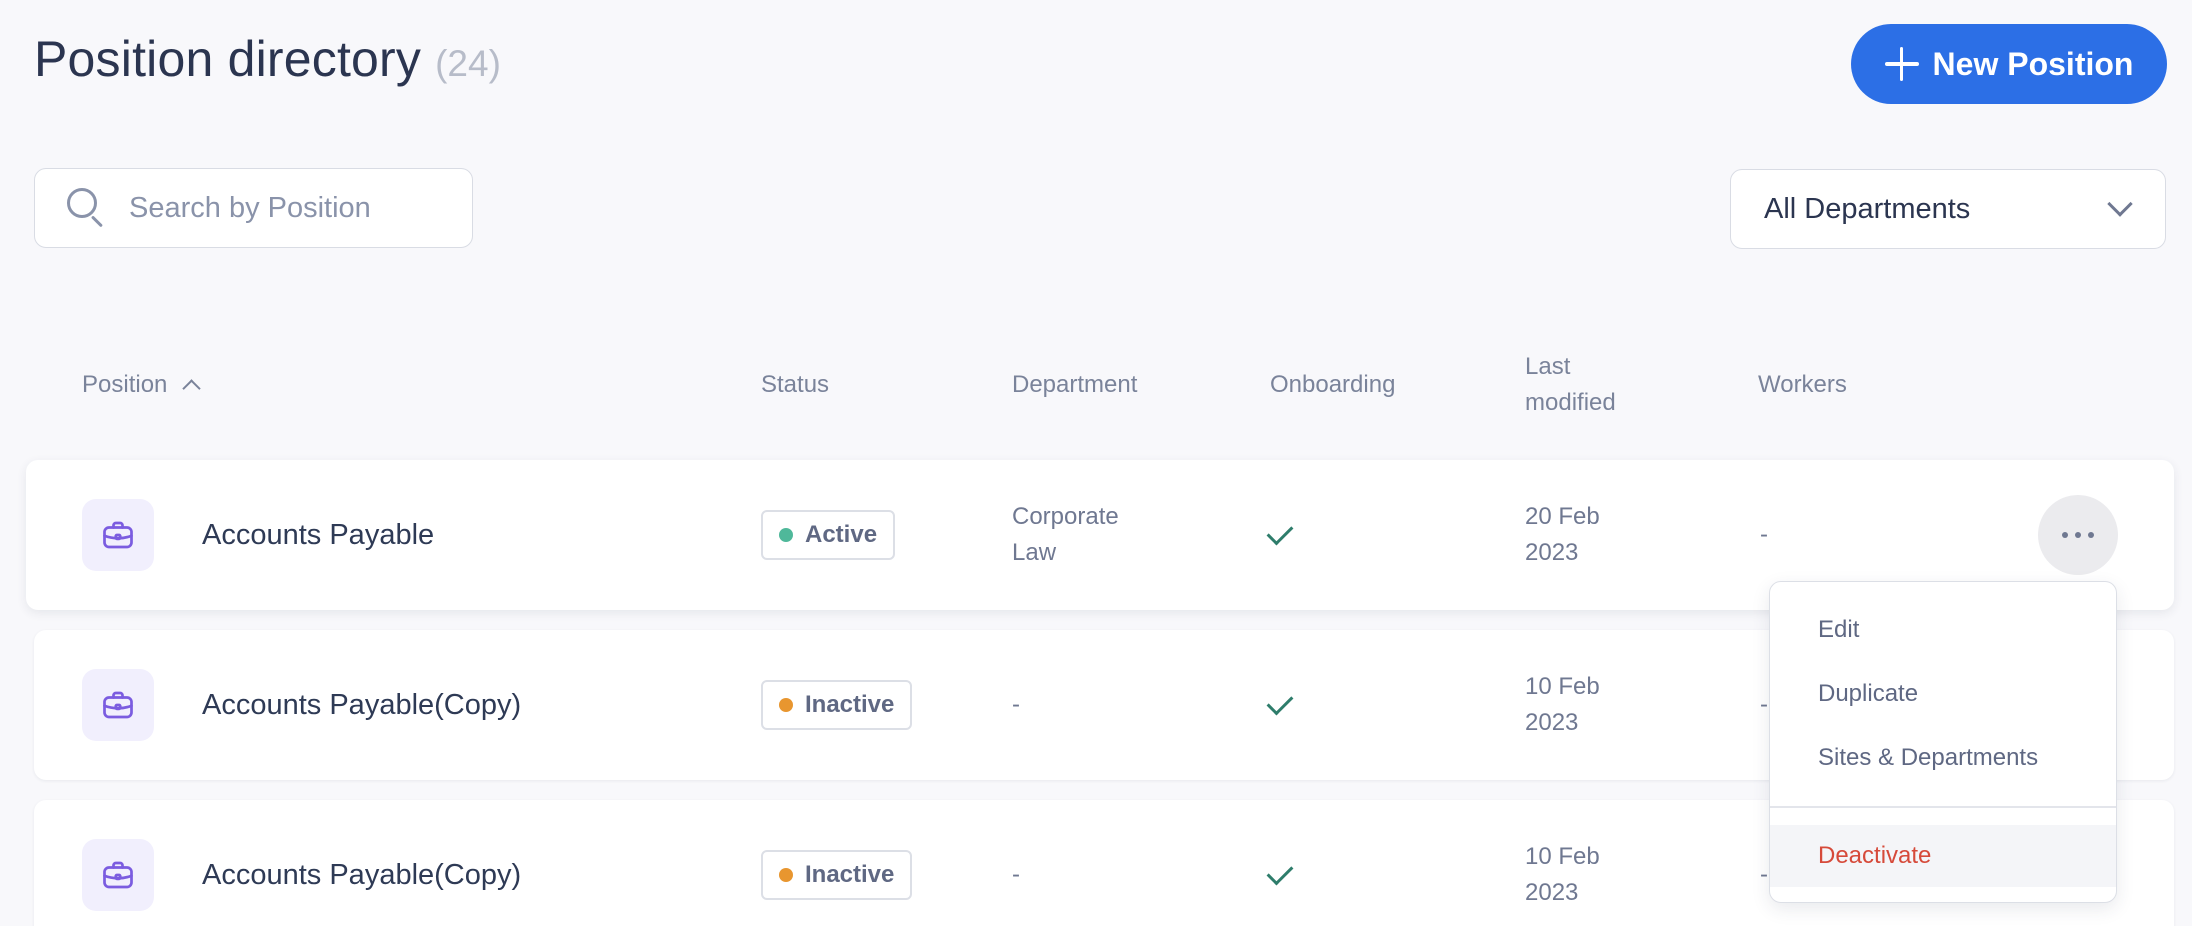  I want to click on department-cell: Corporate Law, so click(1065, 534).